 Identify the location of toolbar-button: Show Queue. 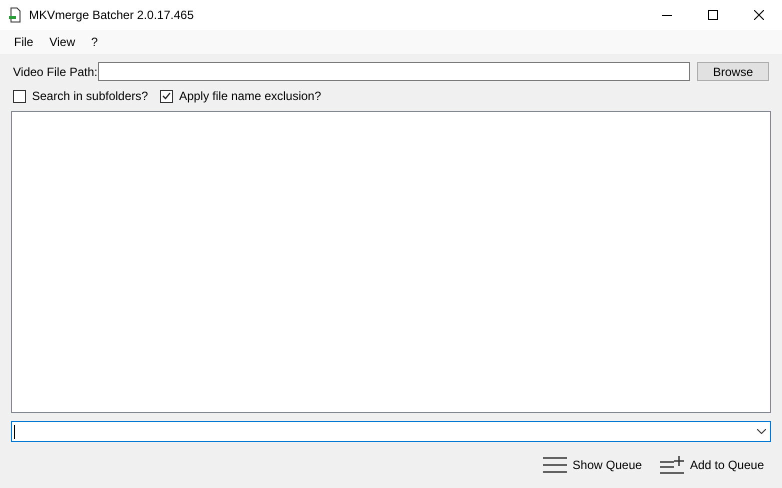
(592, 465).